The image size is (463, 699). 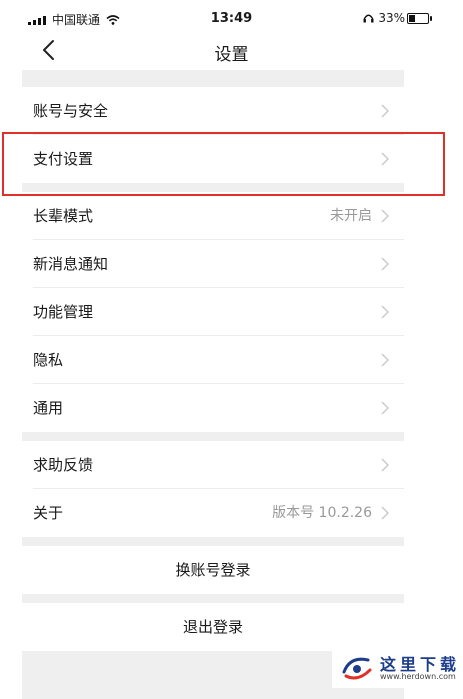 I want to click on row-about: 关于 版本号 10.2.26, so click(x=213, y=513).